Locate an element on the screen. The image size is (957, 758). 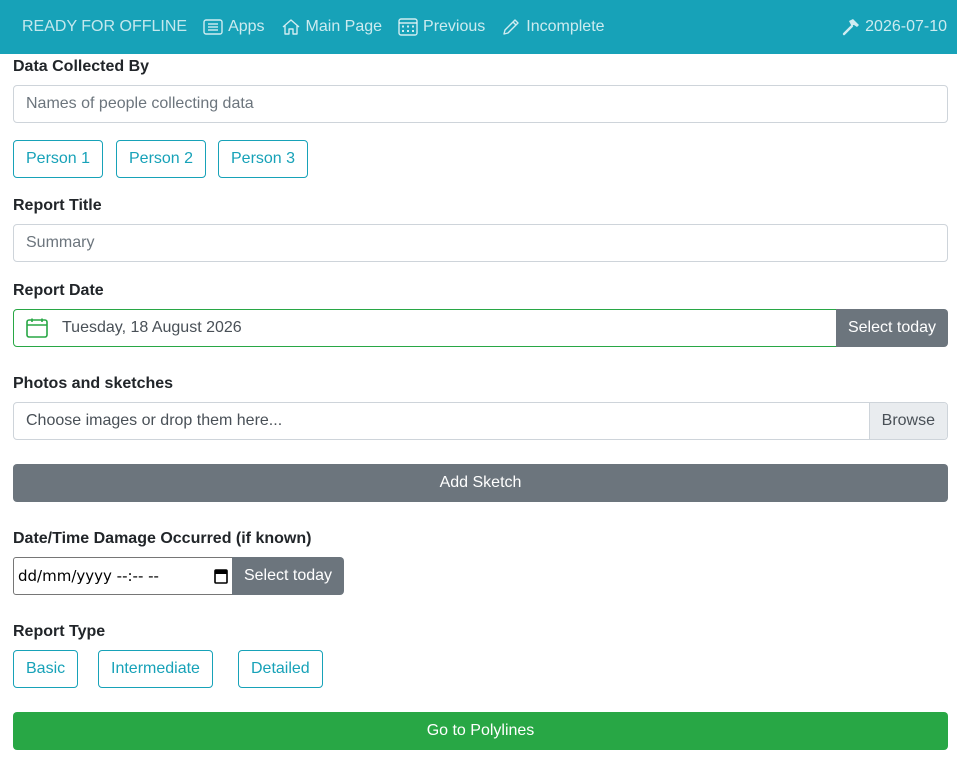
nav-main-page: Main Page is located at coordinates (332, 27).